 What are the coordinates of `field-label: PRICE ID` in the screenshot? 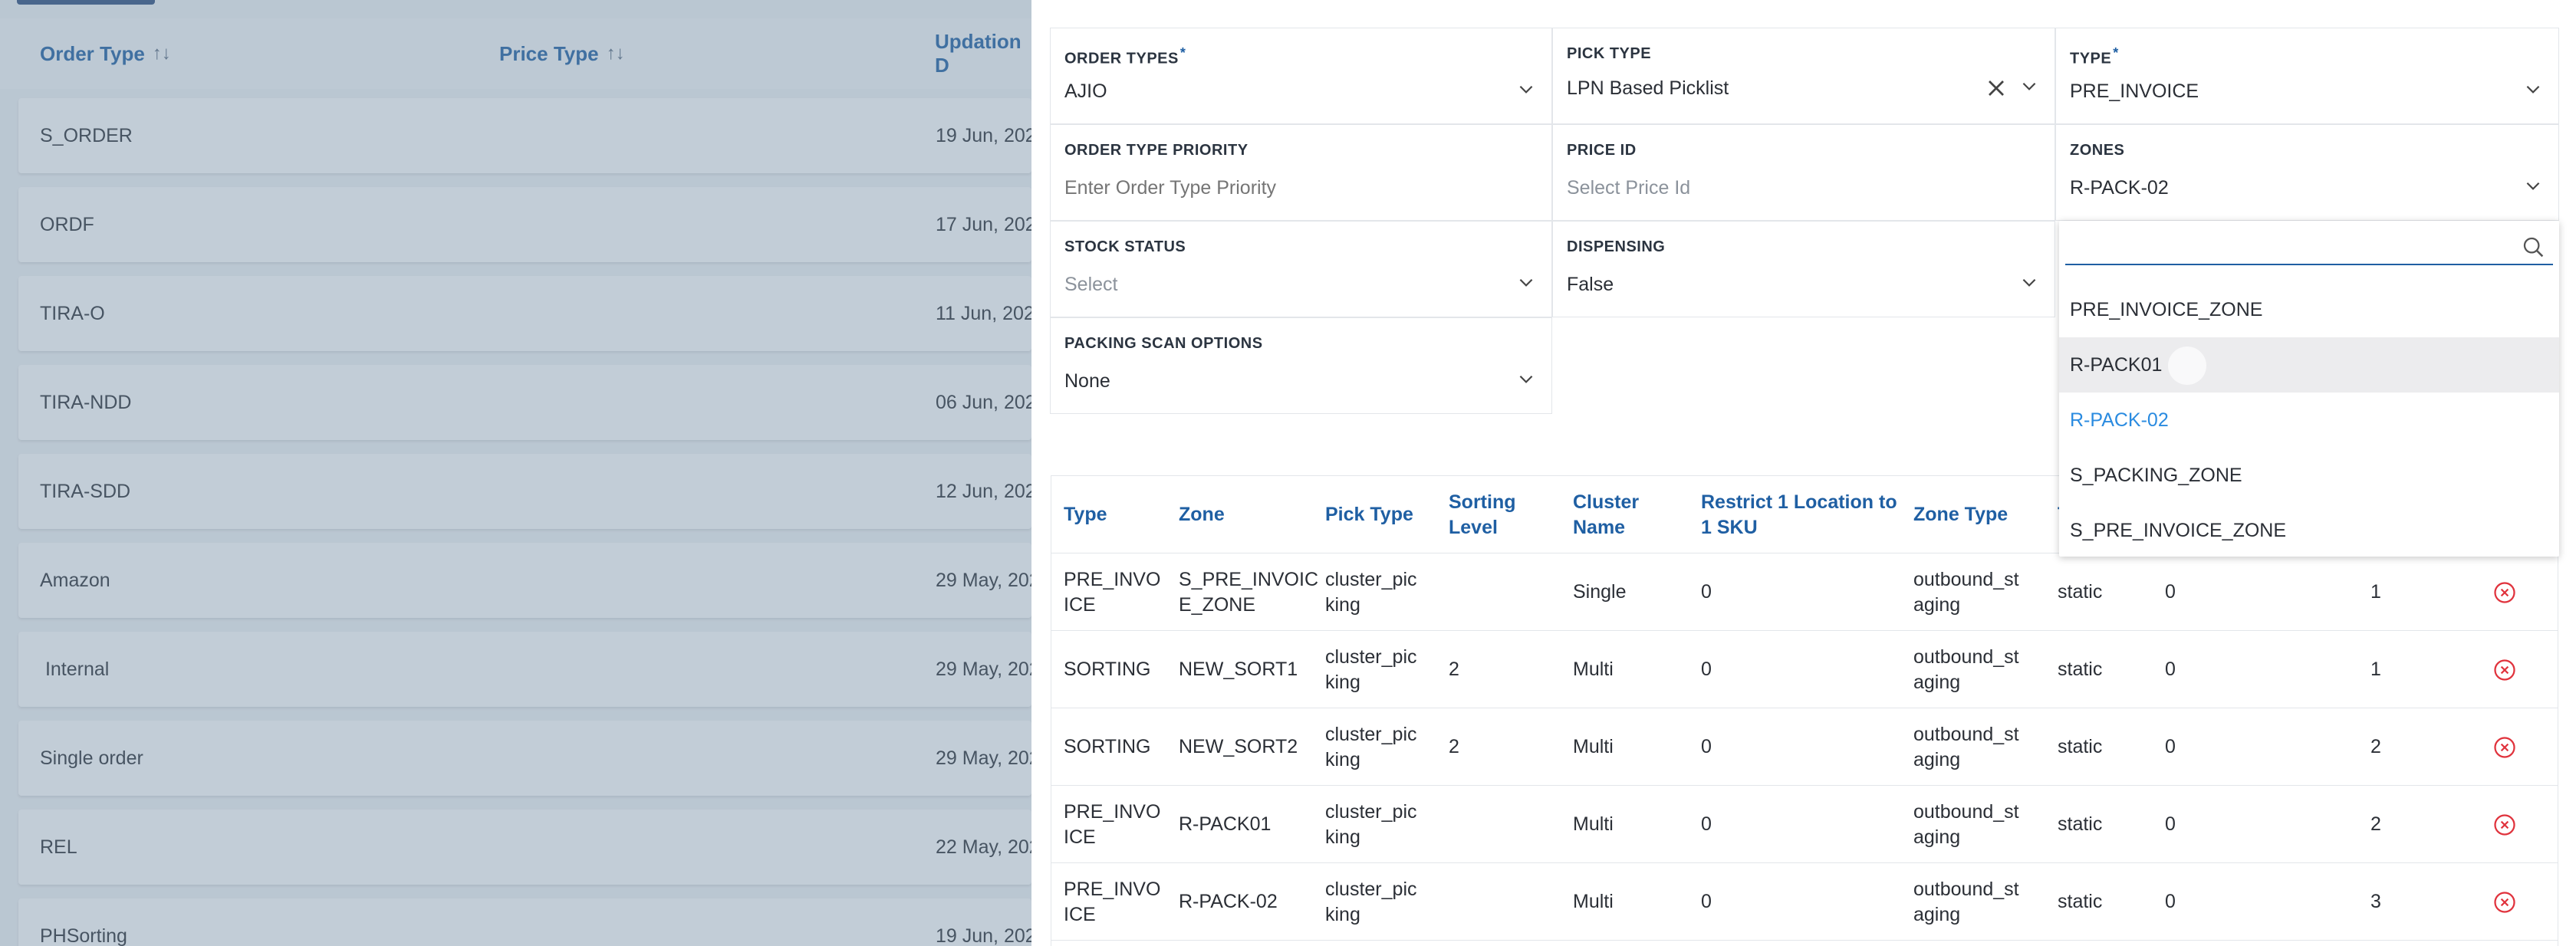 It's located at (1602, 150).